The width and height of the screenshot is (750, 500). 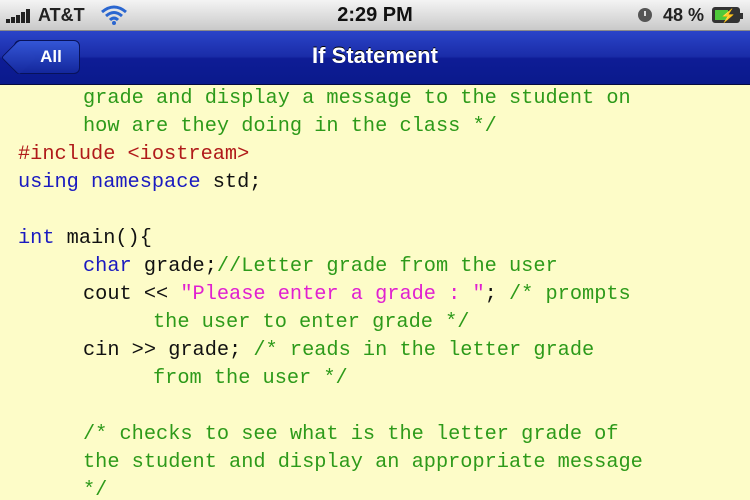 I want to click on page-title: If Statement, so click(x=375, y=55).